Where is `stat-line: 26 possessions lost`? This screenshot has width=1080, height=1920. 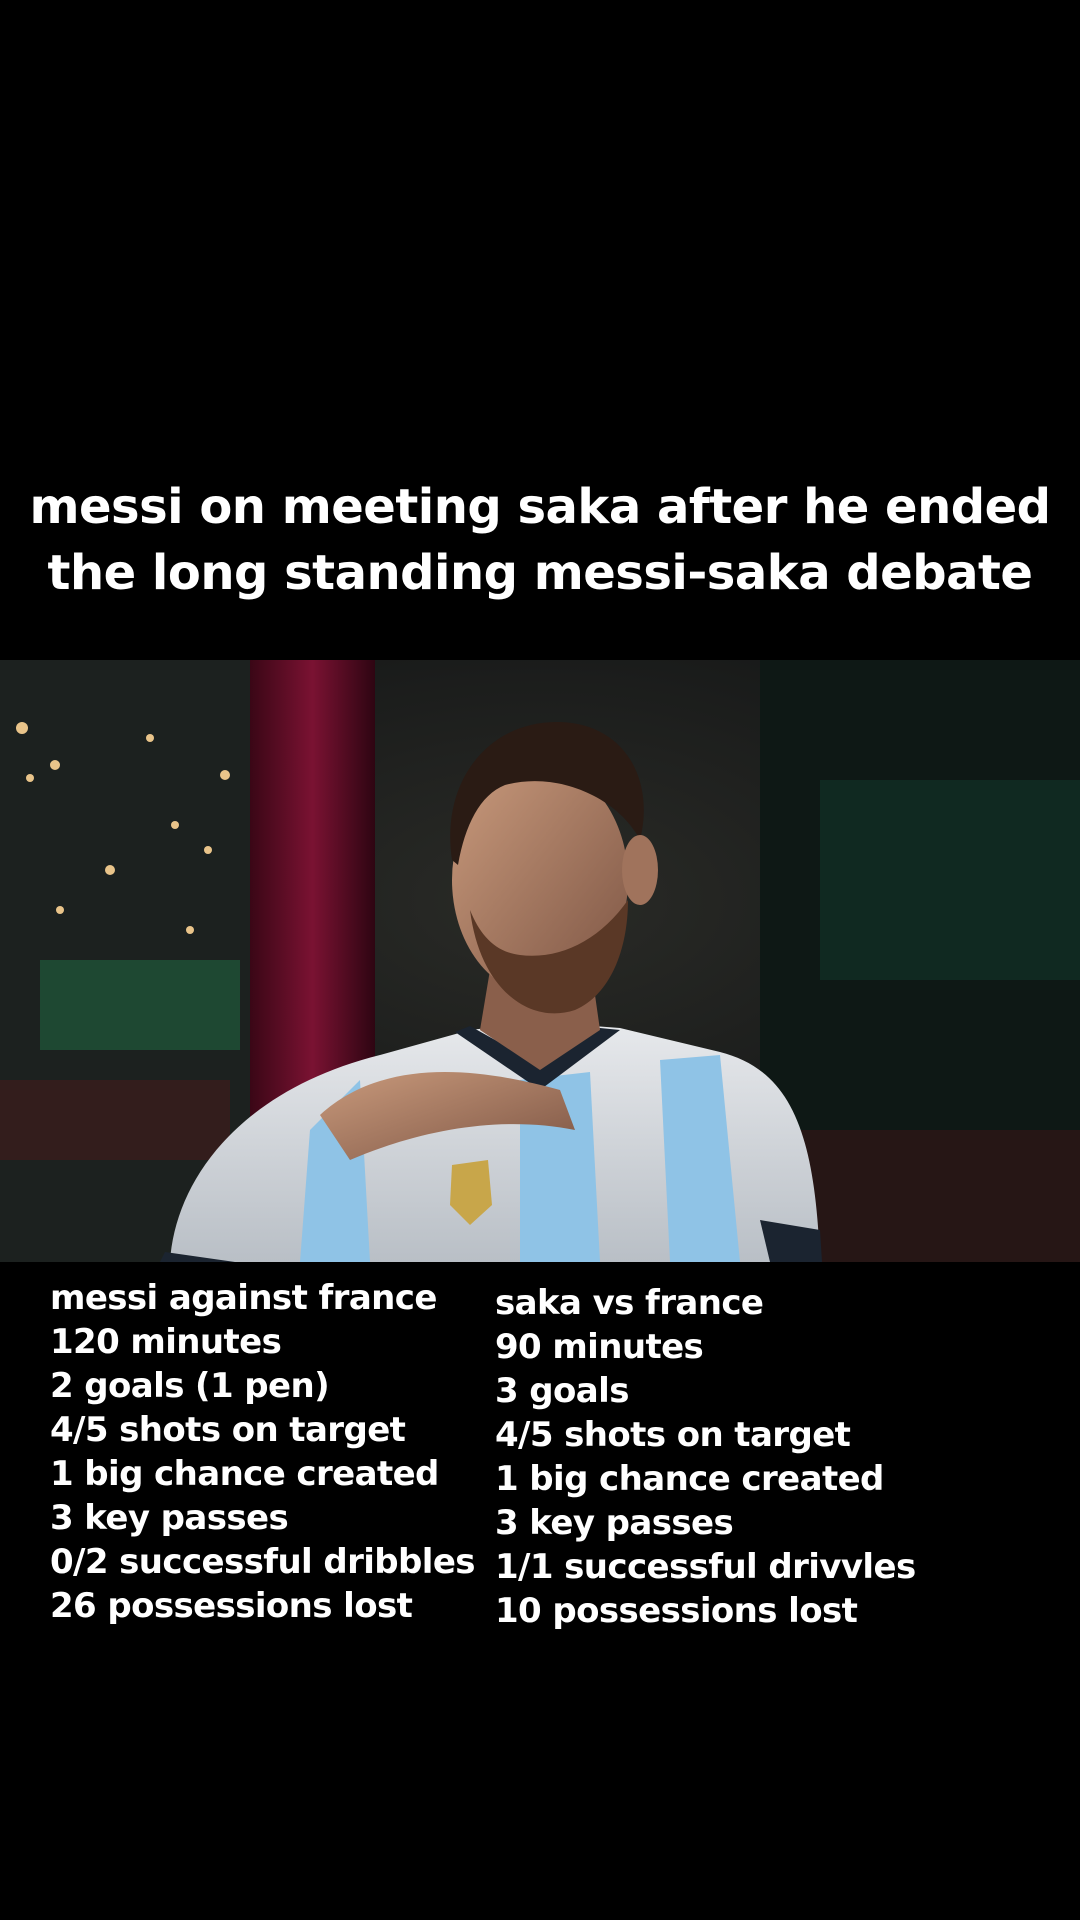
stat-line: 26 possessions lost is located at coordinates (231, 1606).